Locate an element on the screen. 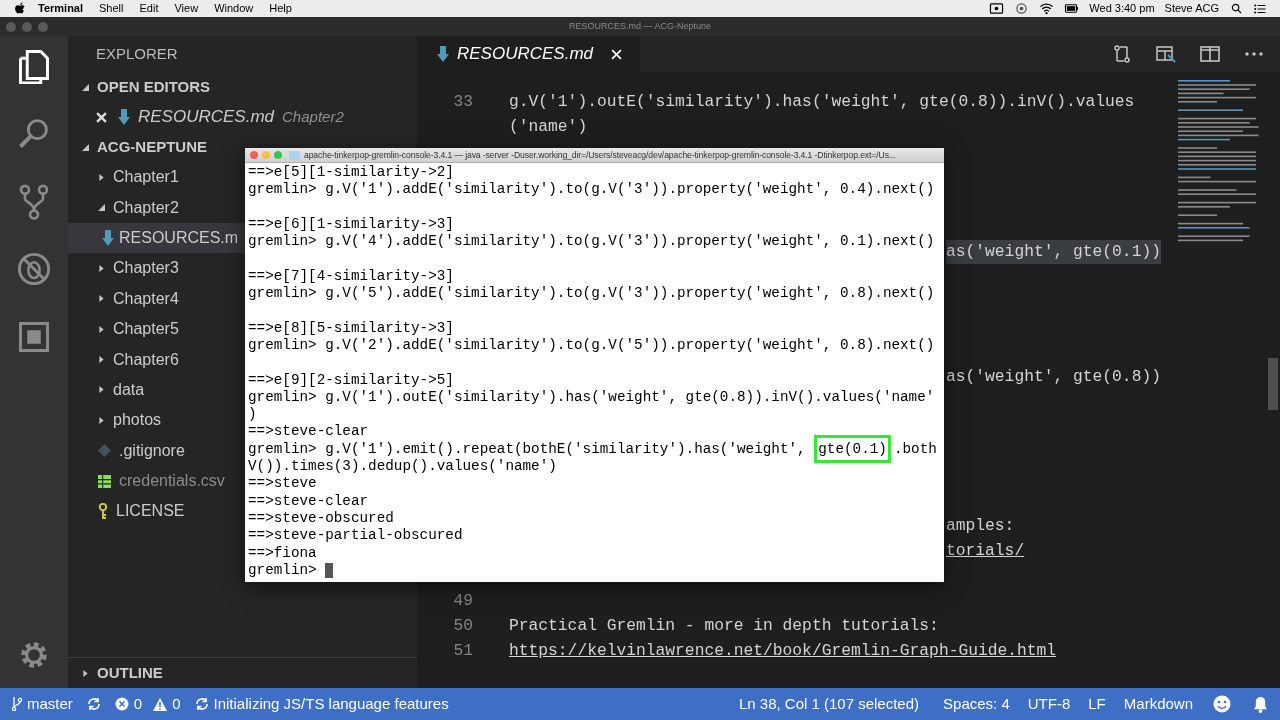 The image size is (1280, 720). terminal-text: gremlin> is located at coordinates (283, 570).